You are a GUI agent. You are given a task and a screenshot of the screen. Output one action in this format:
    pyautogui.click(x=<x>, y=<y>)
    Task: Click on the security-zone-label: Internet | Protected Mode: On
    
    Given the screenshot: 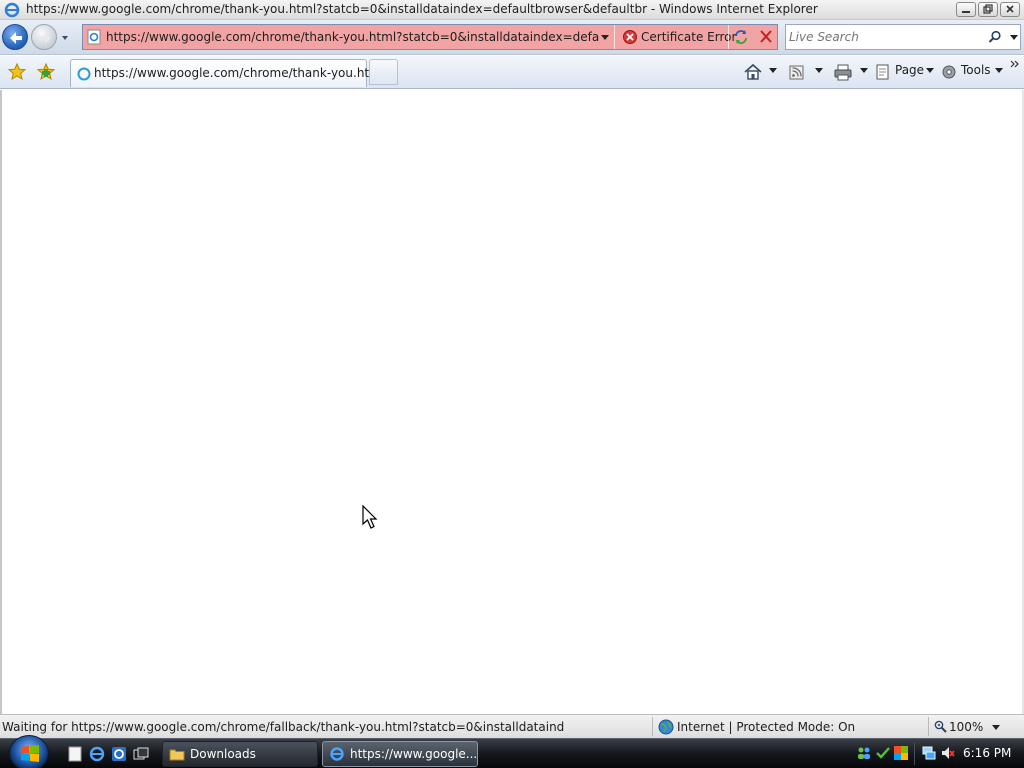 What is the action you would take?
    pyautogui.click(x=766, y=727)
    